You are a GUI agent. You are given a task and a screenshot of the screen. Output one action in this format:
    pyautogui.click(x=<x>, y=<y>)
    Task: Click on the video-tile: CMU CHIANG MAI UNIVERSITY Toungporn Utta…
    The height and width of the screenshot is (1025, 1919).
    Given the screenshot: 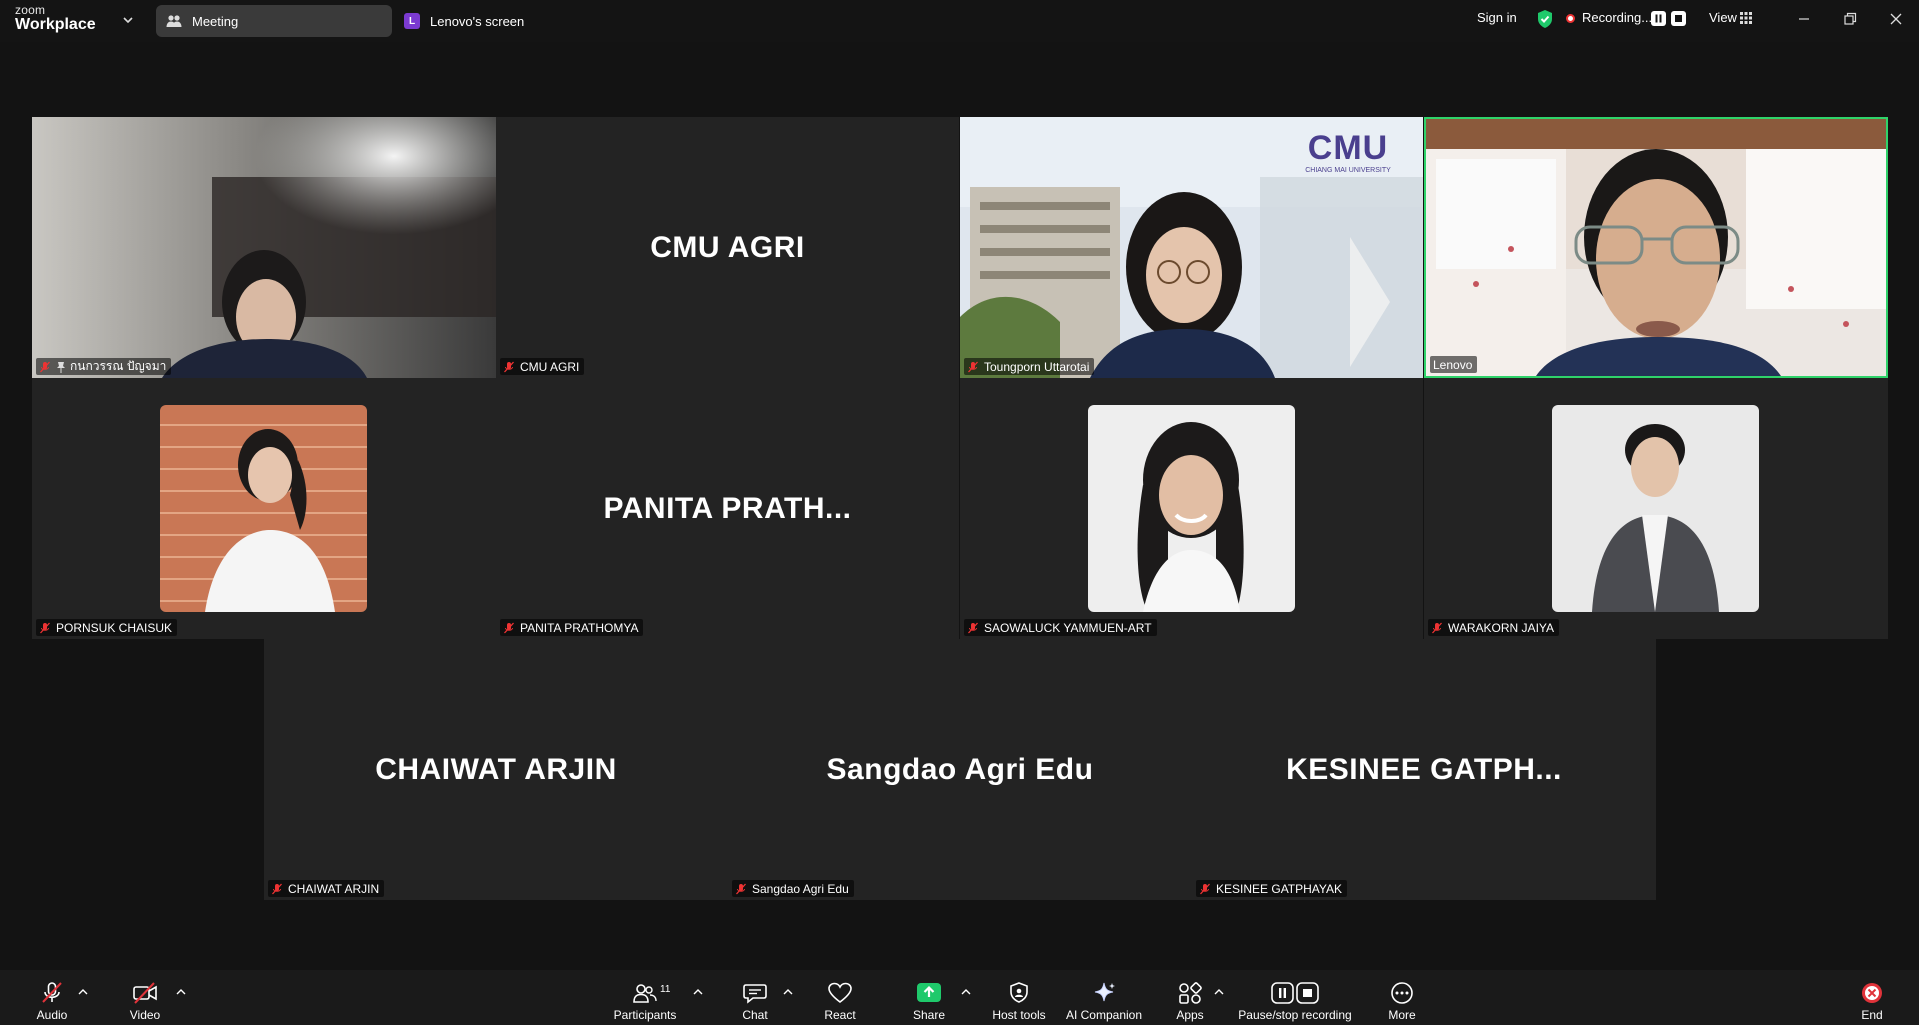 What is the action you would take?
    pyautogui.click(x=1191, y=247)
    